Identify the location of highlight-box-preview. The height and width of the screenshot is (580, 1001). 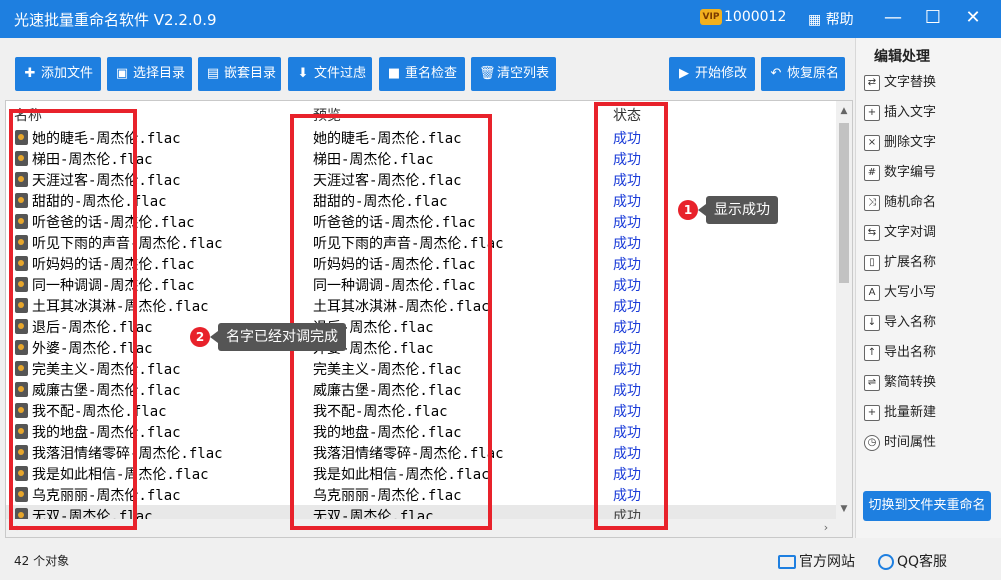
(391, 322).